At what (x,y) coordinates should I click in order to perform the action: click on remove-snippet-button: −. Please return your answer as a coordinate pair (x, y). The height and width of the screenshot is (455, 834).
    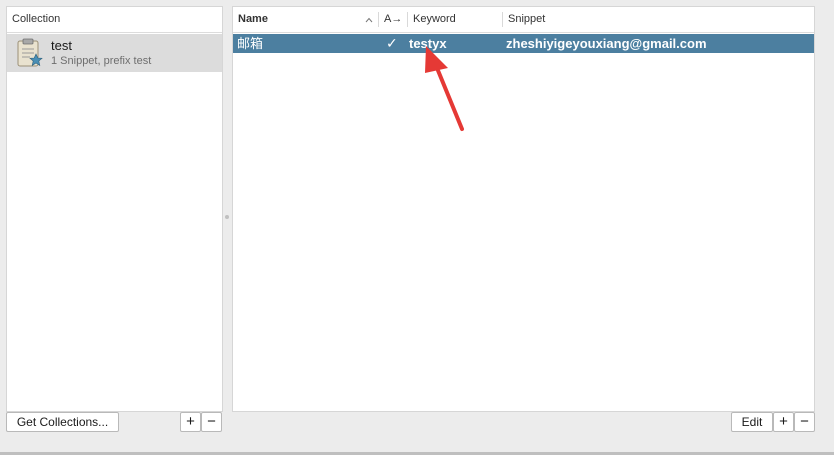
    Looking at the image, I should click on (804, 422).